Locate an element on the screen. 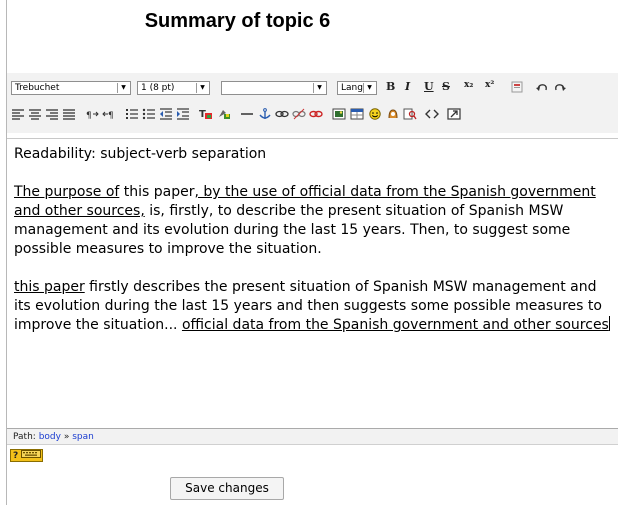 The height and width of the screenshot is (505, 618). special-character-icon is located at coordinates (393, 114).